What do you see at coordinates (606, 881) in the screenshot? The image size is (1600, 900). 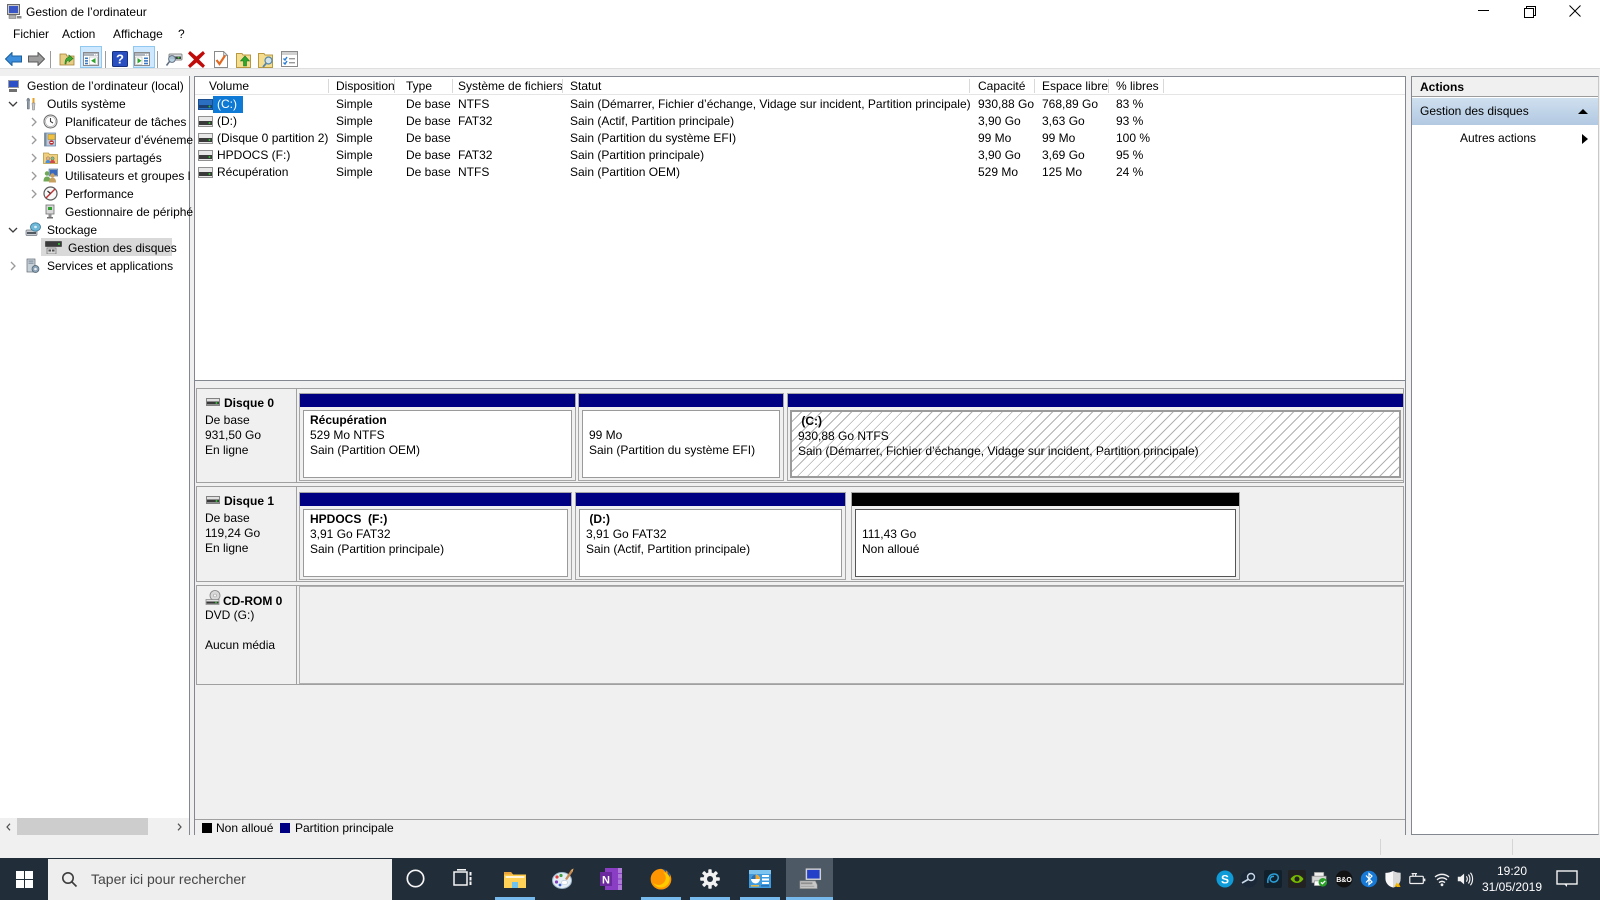 I see `svg-text: N` at bounding box center [606, 881].